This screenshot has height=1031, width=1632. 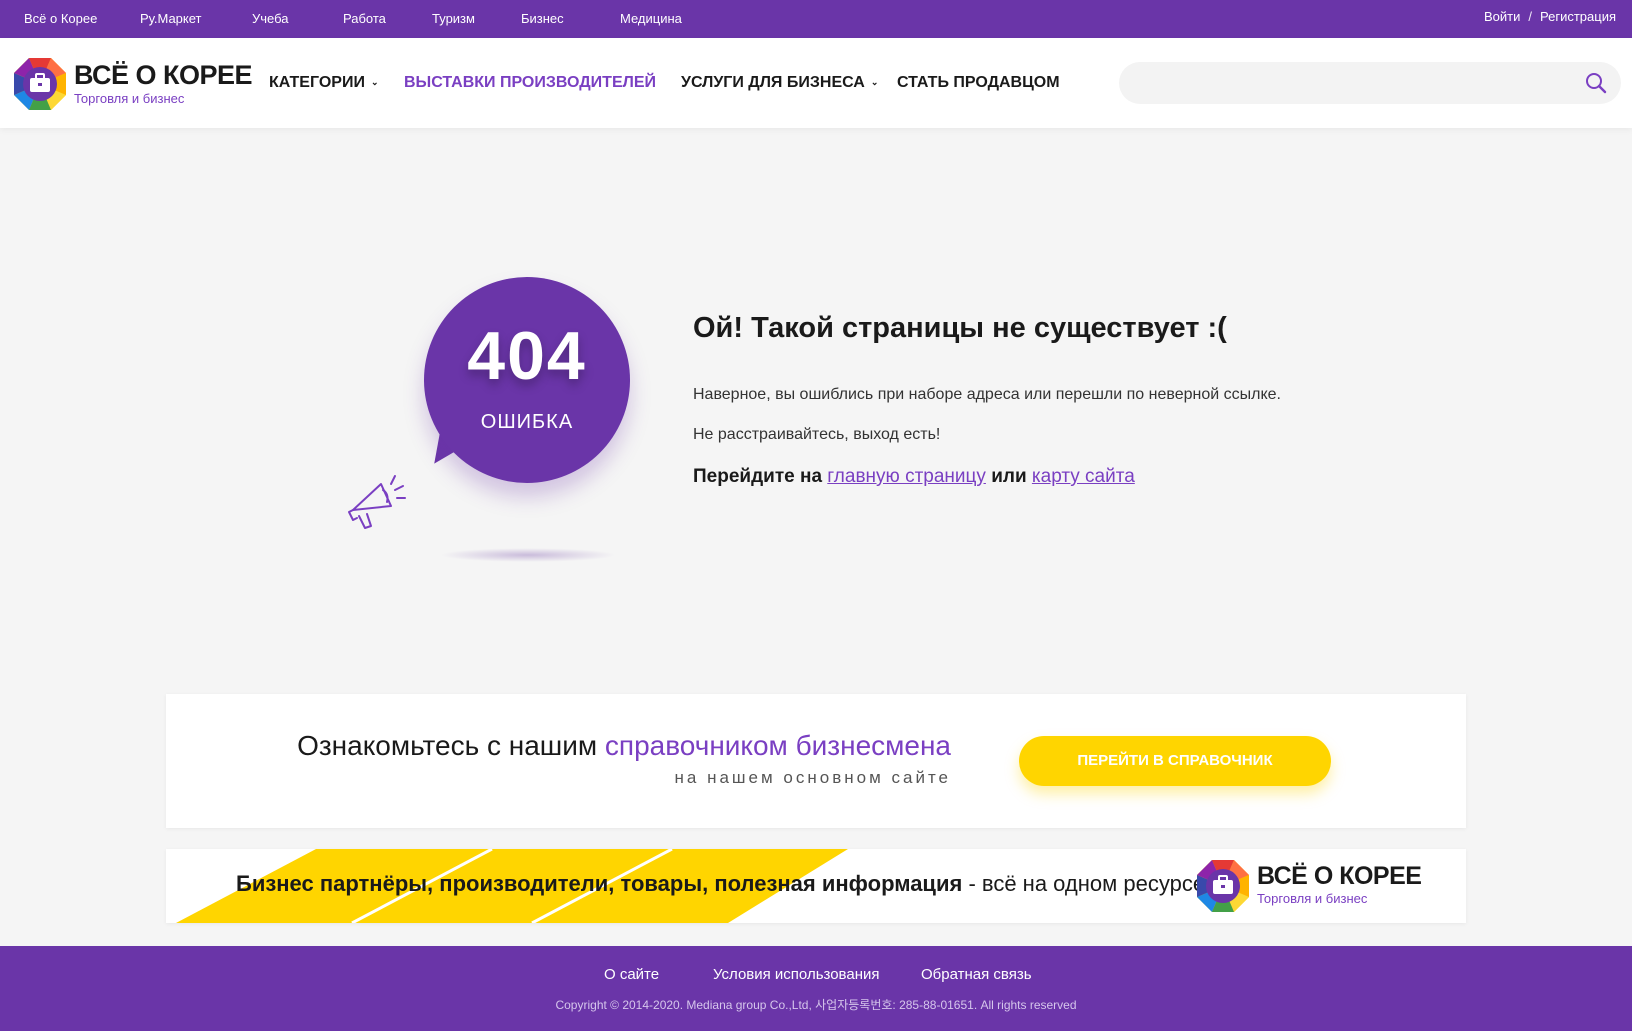 I want to click on go-prefix: Перейдите на, so click(x=758, y=476).